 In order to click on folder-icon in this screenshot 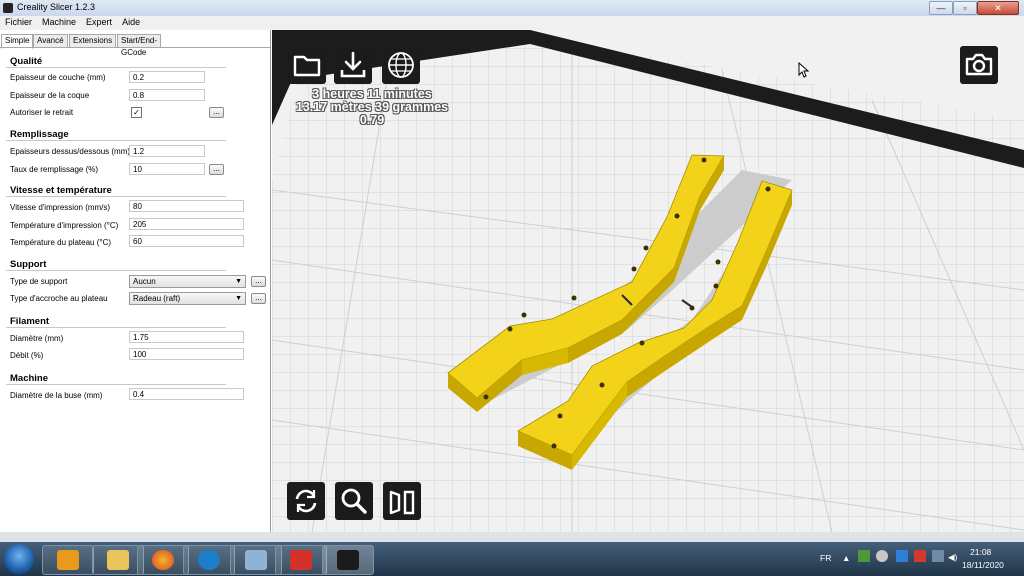, I will do `click(307, 66)`.